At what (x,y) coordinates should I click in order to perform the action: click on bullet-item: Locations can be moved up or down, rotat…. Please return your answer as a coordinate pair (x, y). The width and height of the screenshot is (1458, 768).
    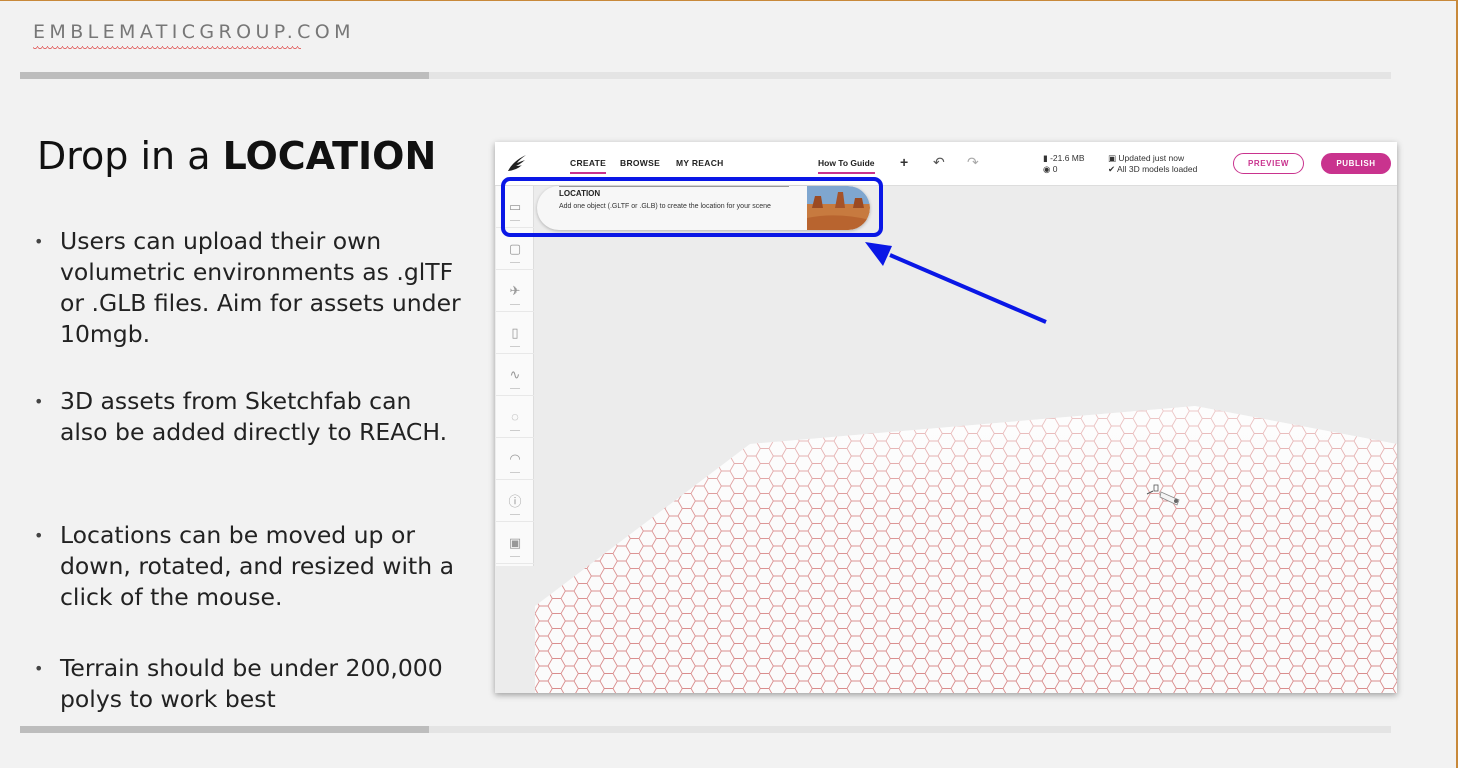
    Looking at the image, I should click on (249, 566).